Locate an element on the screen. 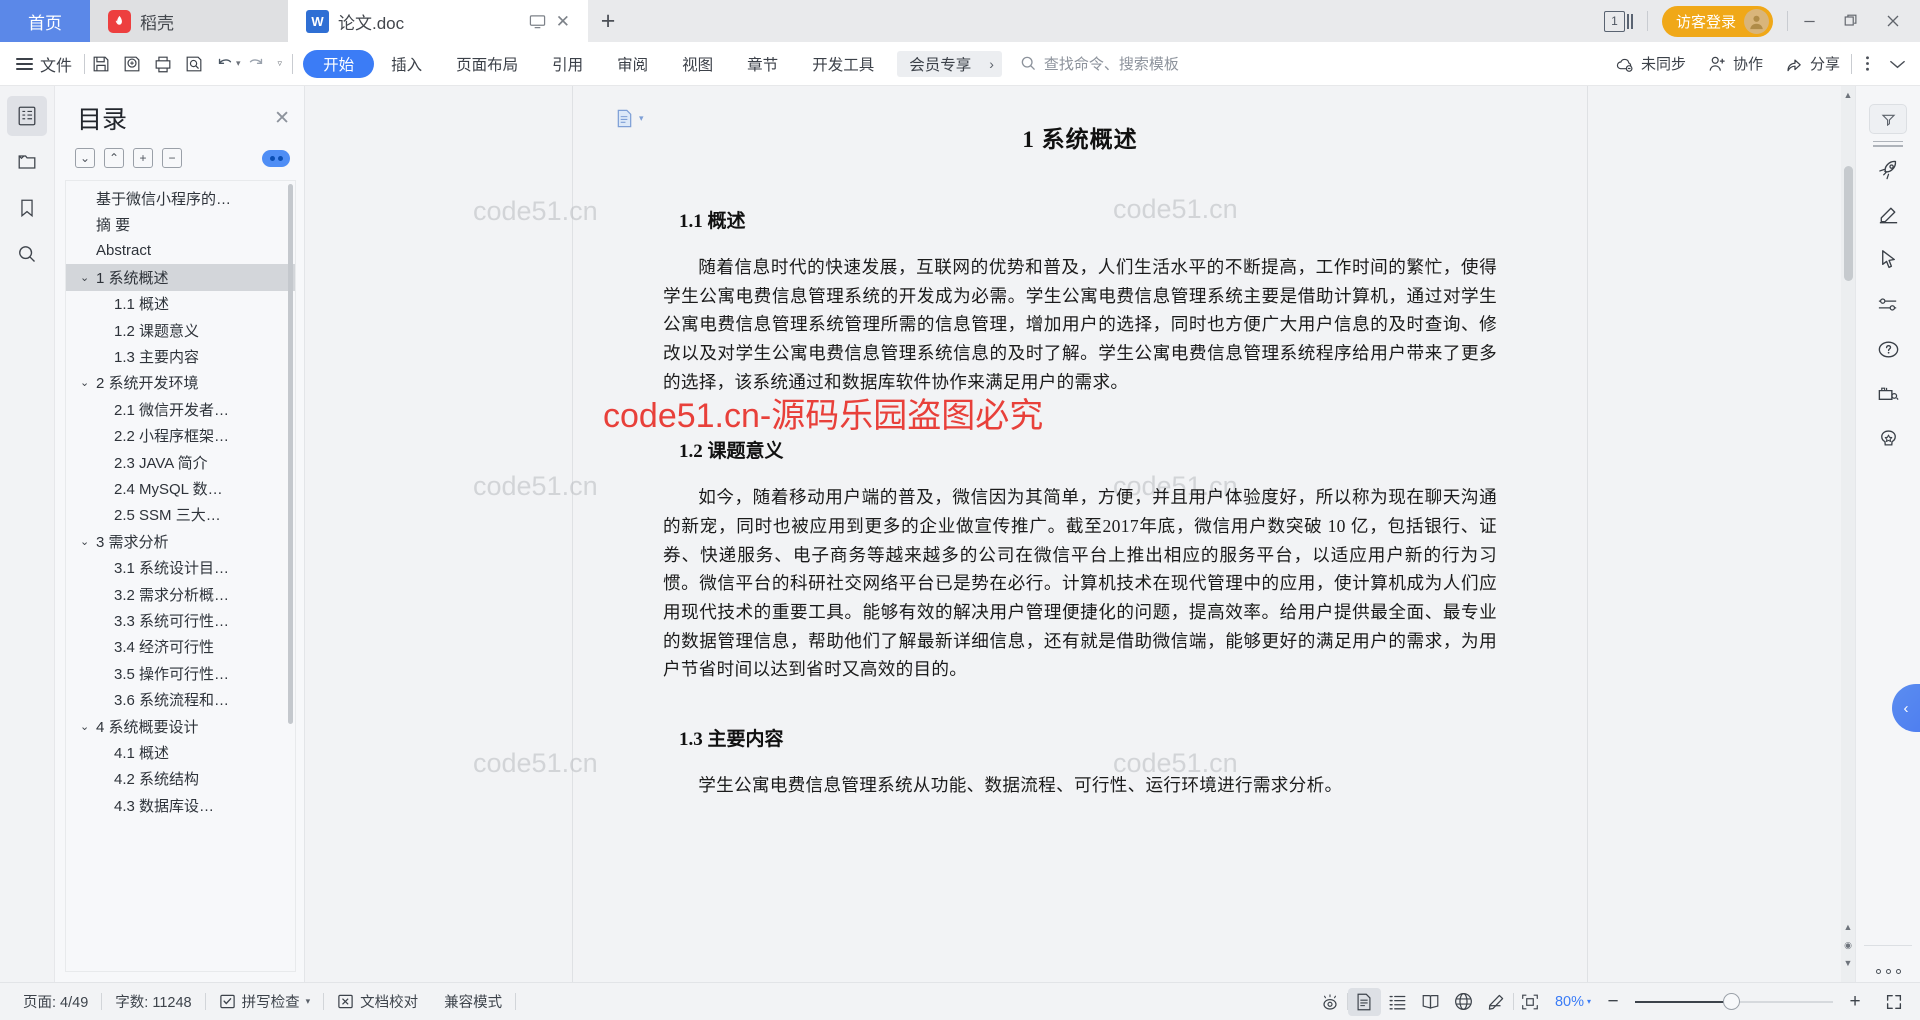 This screenshot has width=1920, height=1020. eye-icon is located at coordinates (1330, 1002).